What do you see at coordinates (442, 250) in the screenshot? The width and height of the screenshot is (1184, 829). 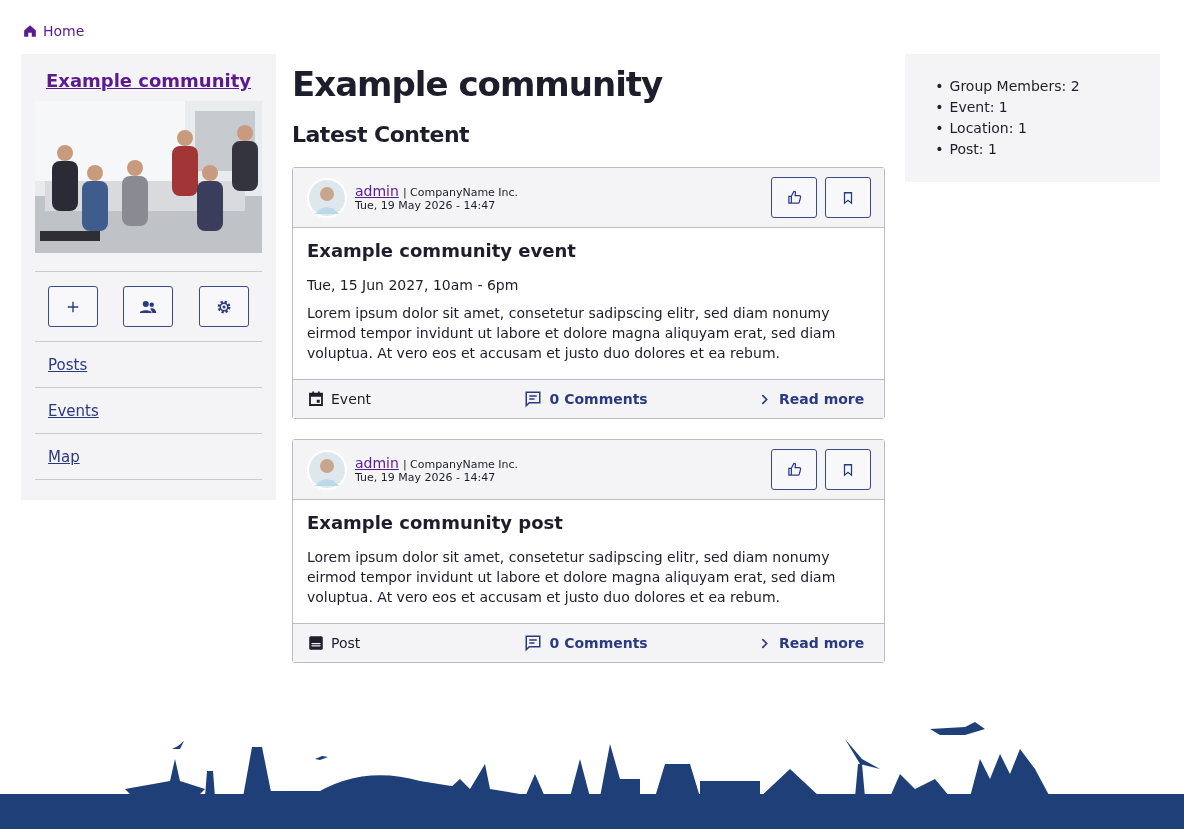 I see `post-title: Example community event` at bounding box center [442, 250].